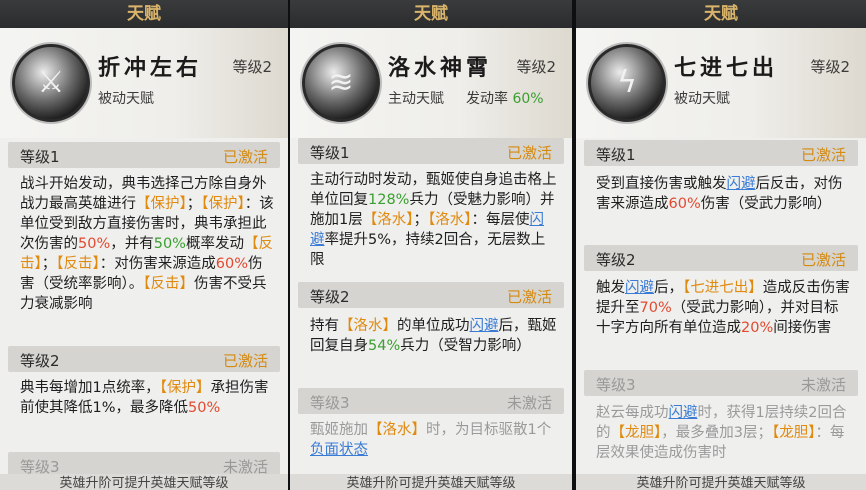 Image resolution: width=866 pixels, height=490 pixels. What do you see at coordinates (51, 83) in the screenshot?
I see `shield-warrior-icon: ⚔` at bounding box center [51, 83].